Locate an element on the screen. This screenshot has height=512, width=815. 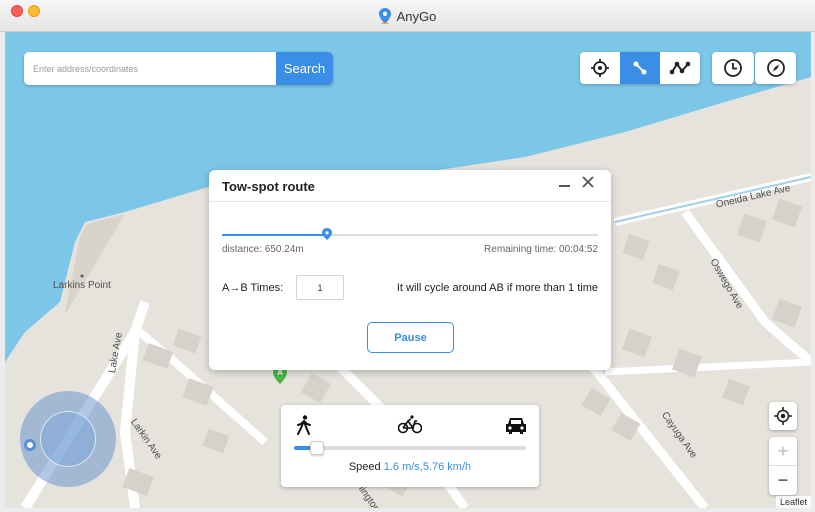
speed-readout: Speed 1.6 m/s,5.76 km/h is located at coordinates (410, 467).